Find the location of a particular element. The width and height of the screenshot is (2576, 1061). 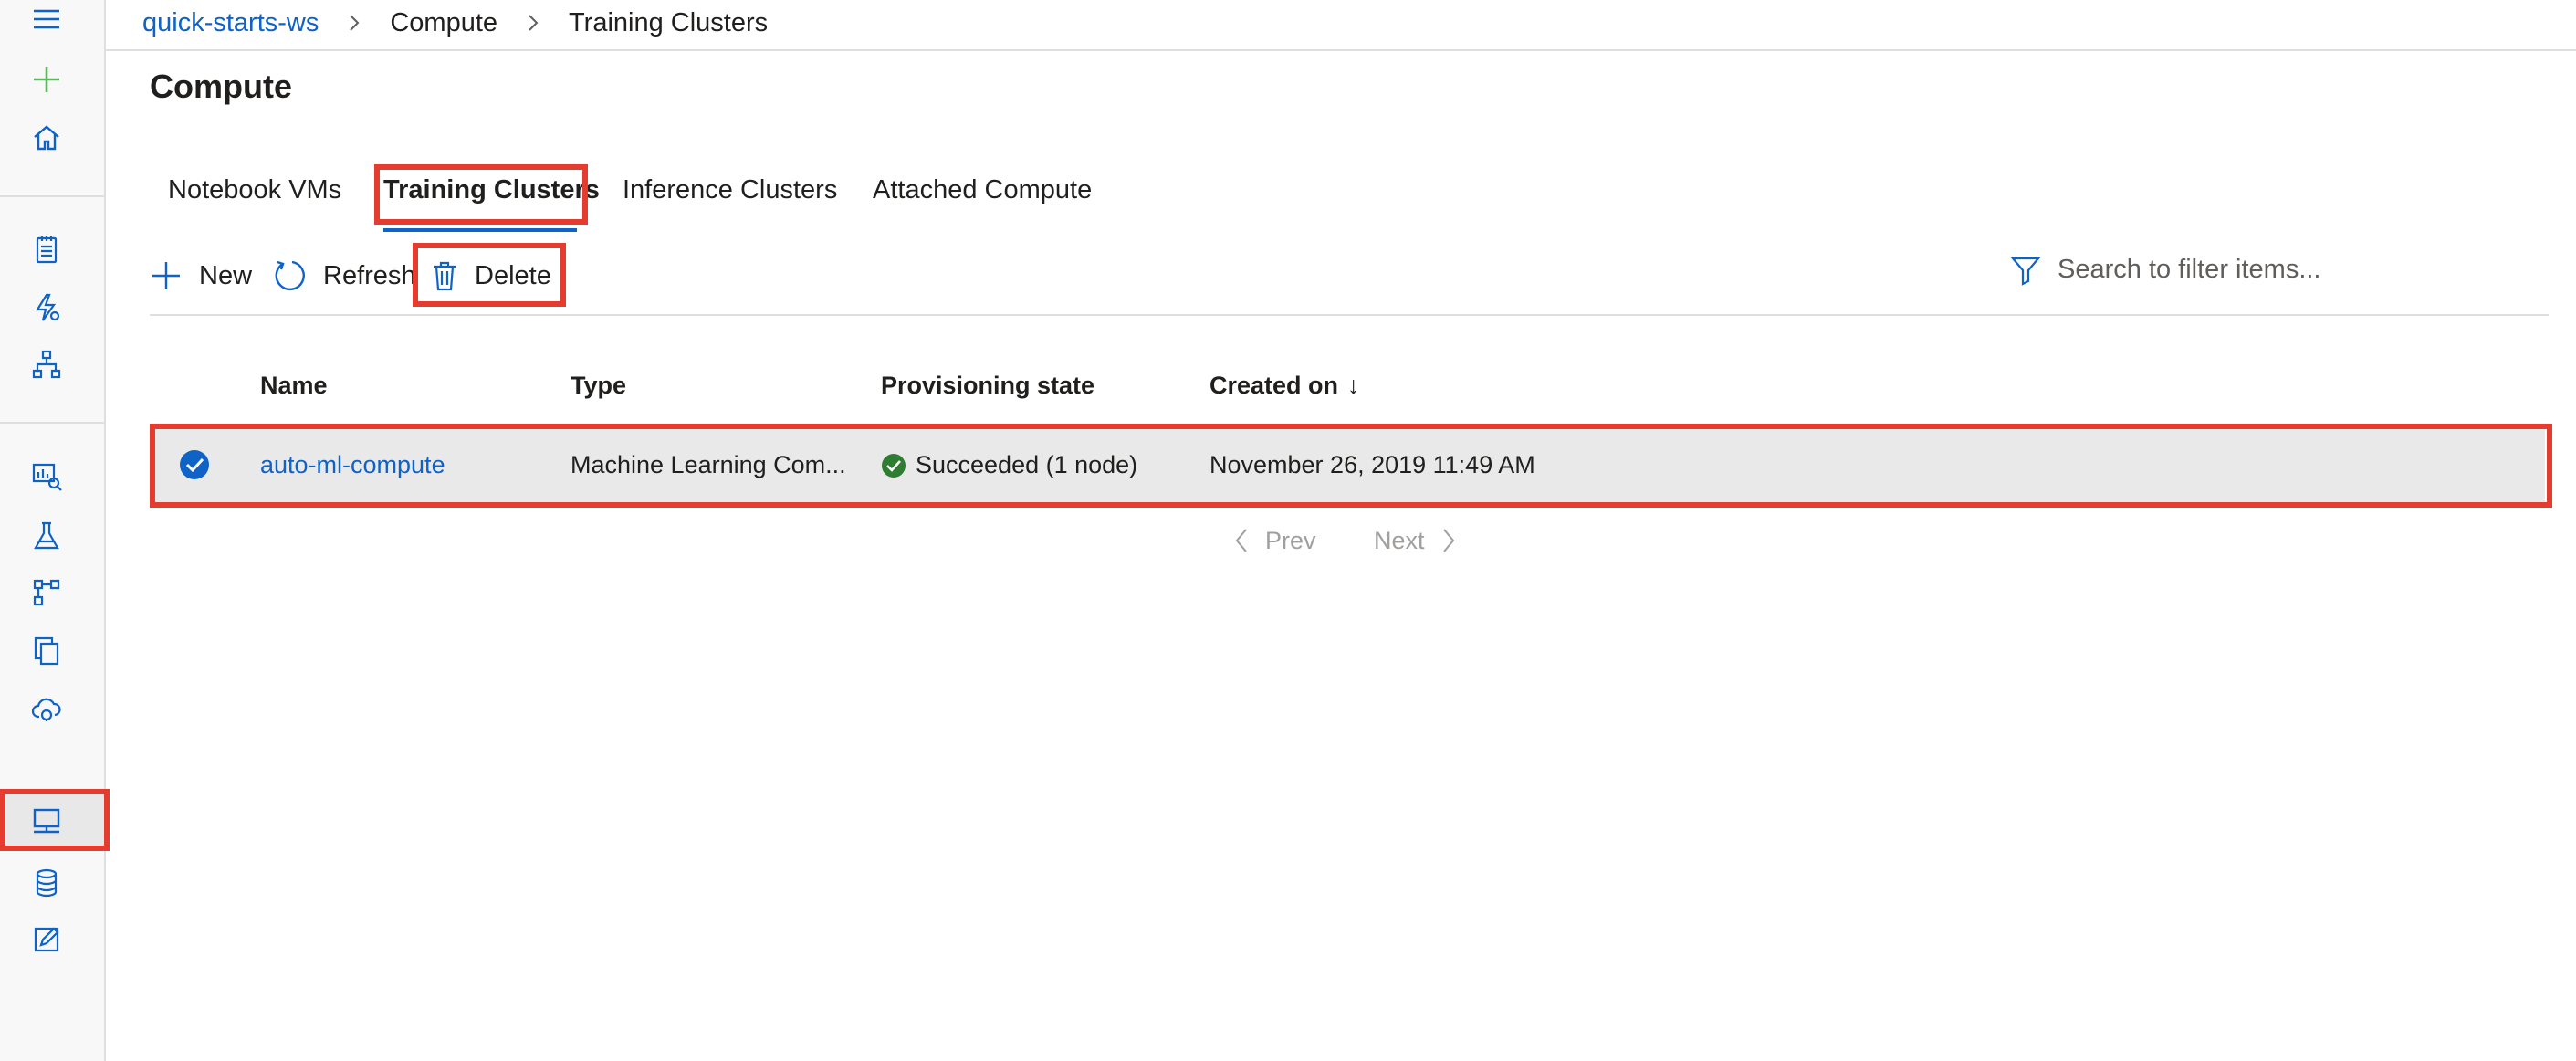

tab-inference-clusters: Inference Clusters is located at coordinates (730, 190).